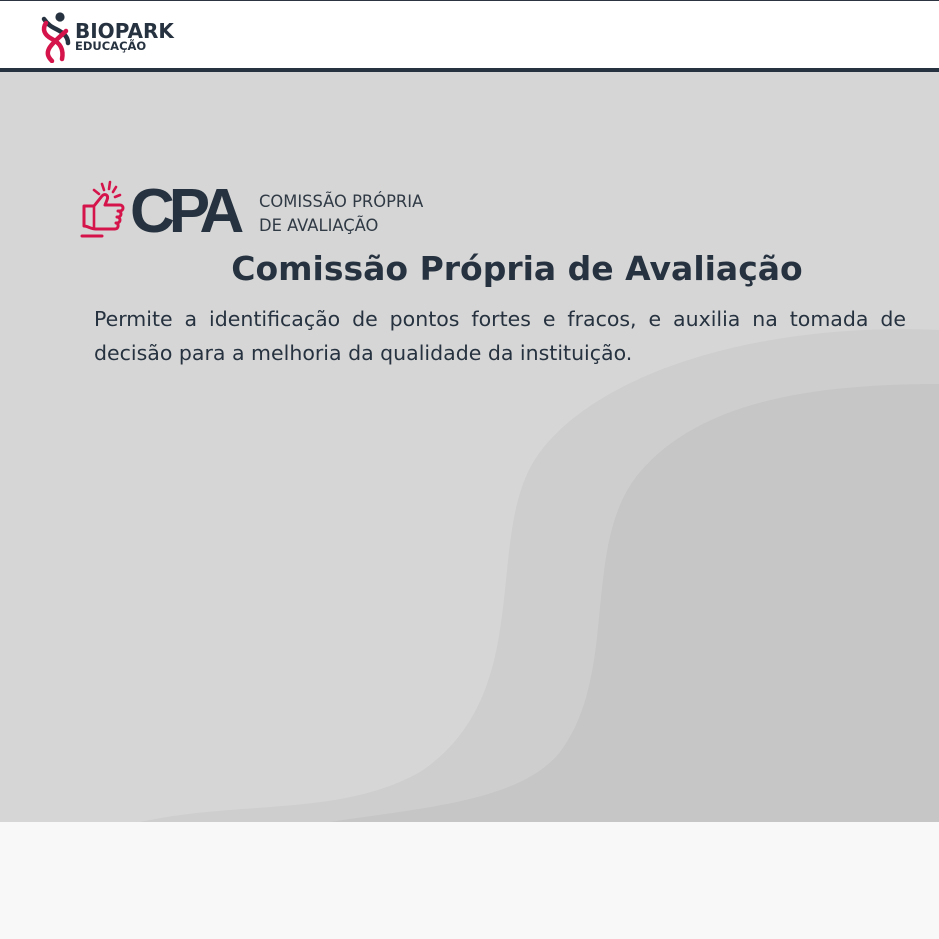 The width and height of the screenshot is (939, 939). Describe the element at coordinates (469, 880) in the screenshot. I see `page-bottom-area` at that location.